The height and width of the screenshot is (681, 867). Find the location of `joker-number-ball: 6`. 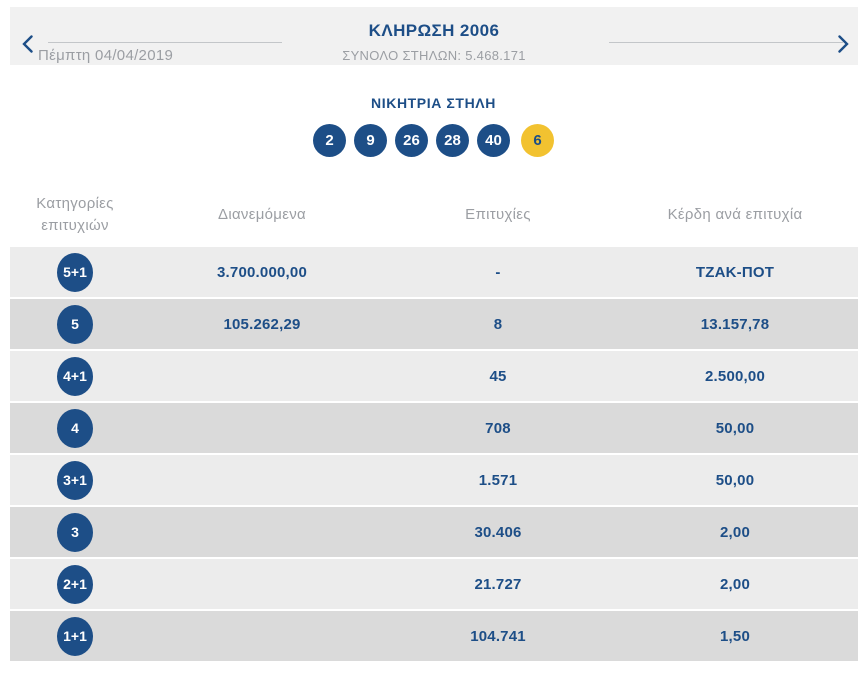

joker-number-ball: 6 is located at coordinates (537, 140).